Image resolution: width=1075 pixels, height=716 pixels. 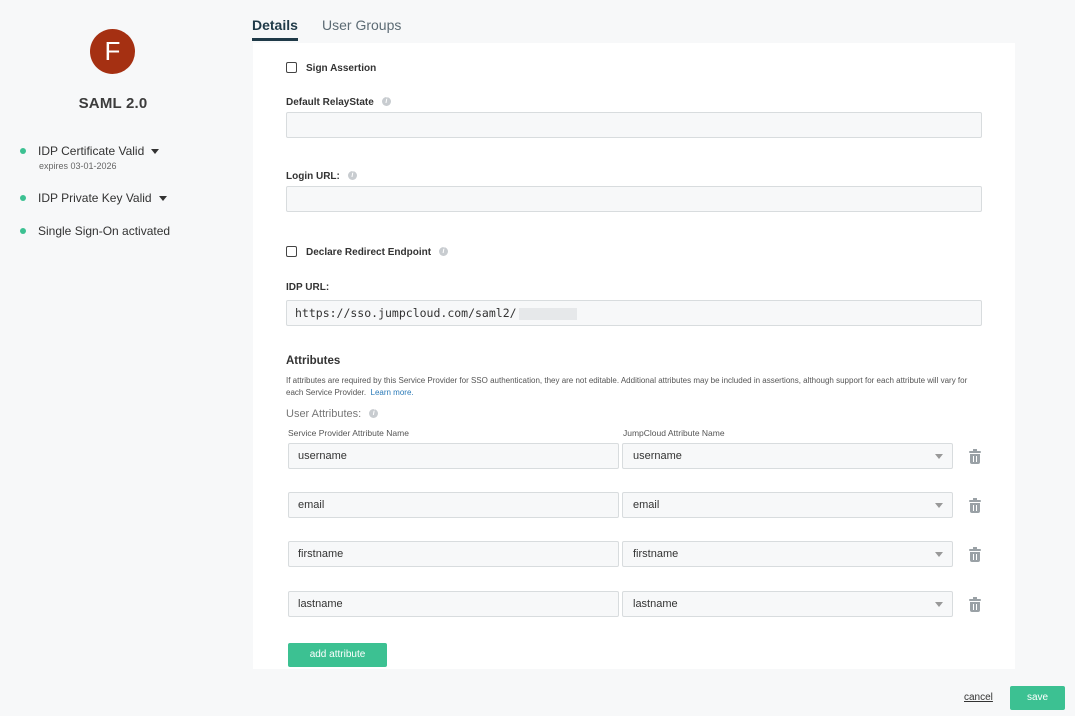 I want to click on relay-state-input, so click(x=634, y=125).